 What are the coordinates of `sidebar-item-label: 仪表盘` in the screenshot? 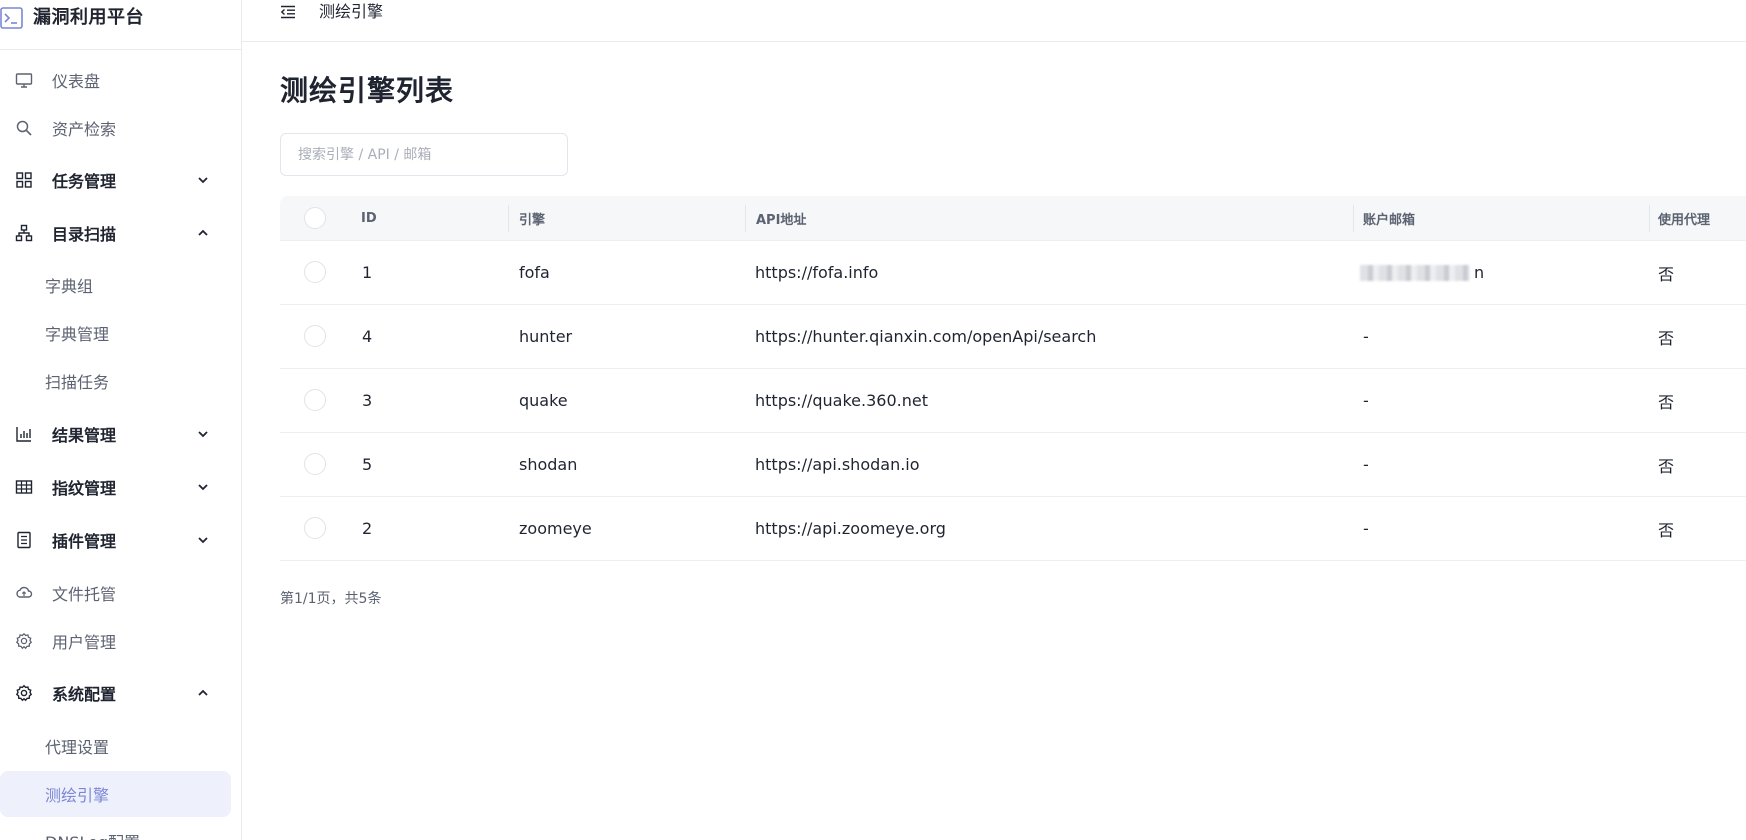 It's located at (76, 81).